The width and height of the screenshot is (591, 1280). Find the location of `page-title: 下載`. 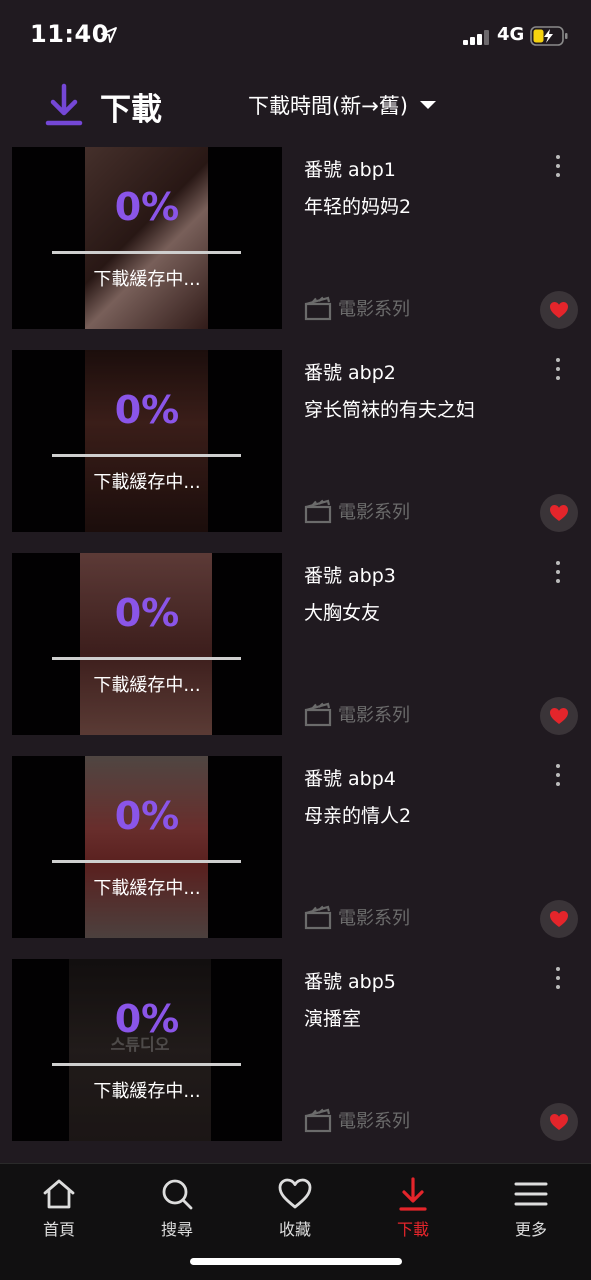

page-title: 下載 is located at coordinates (131, 110).